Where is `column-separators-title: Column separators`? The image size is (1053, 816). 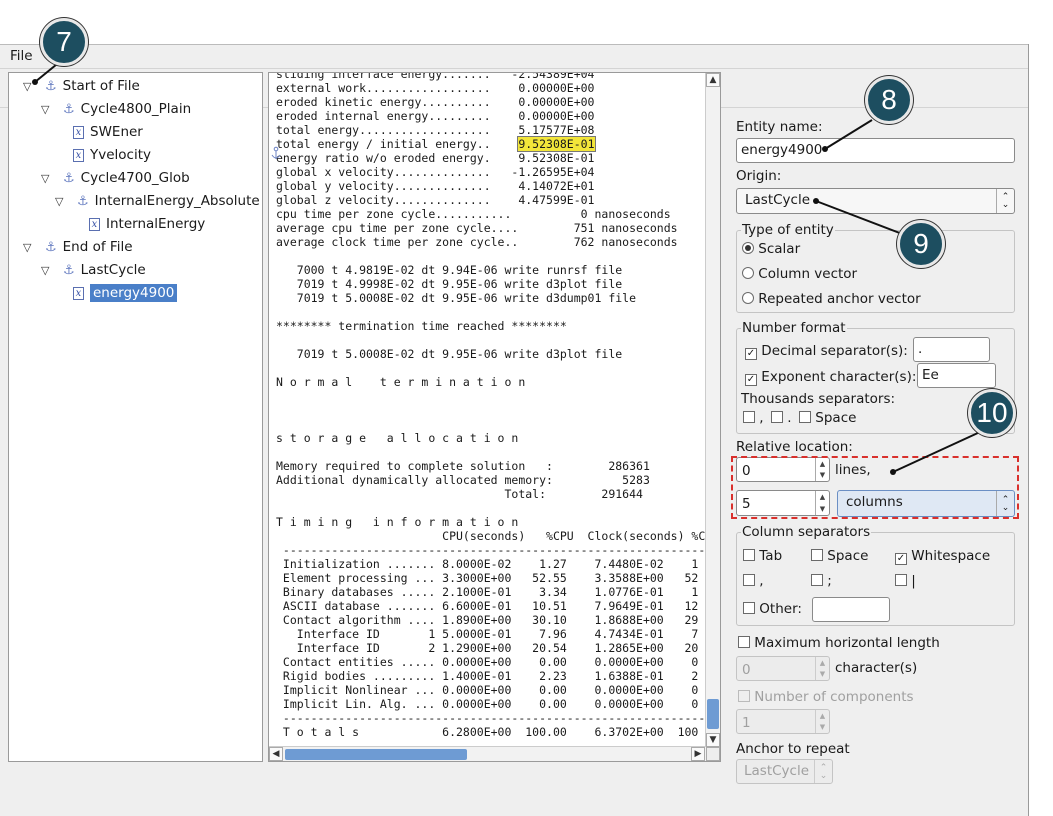
column-separators-title: Column separators is located at coordinates (806, 532).